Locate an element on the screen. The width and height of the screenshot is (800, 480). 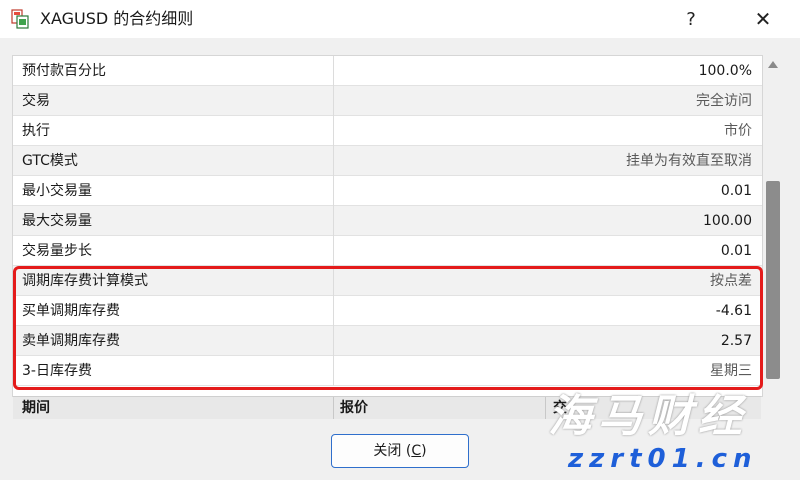
close-button-suffix: ) is located at coordinates (424, 451).